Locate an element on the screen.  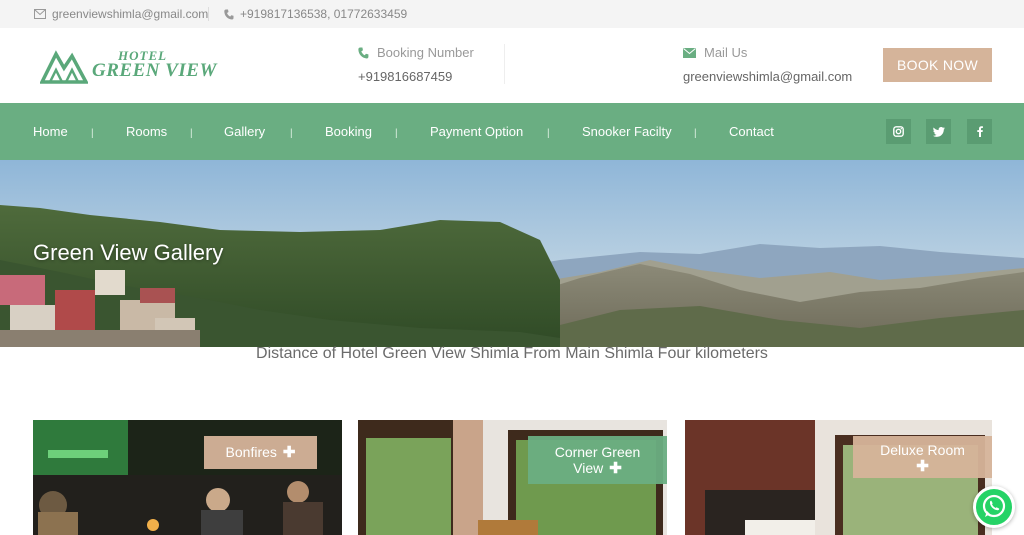
facebook-button is located at coordinates (979, 131).